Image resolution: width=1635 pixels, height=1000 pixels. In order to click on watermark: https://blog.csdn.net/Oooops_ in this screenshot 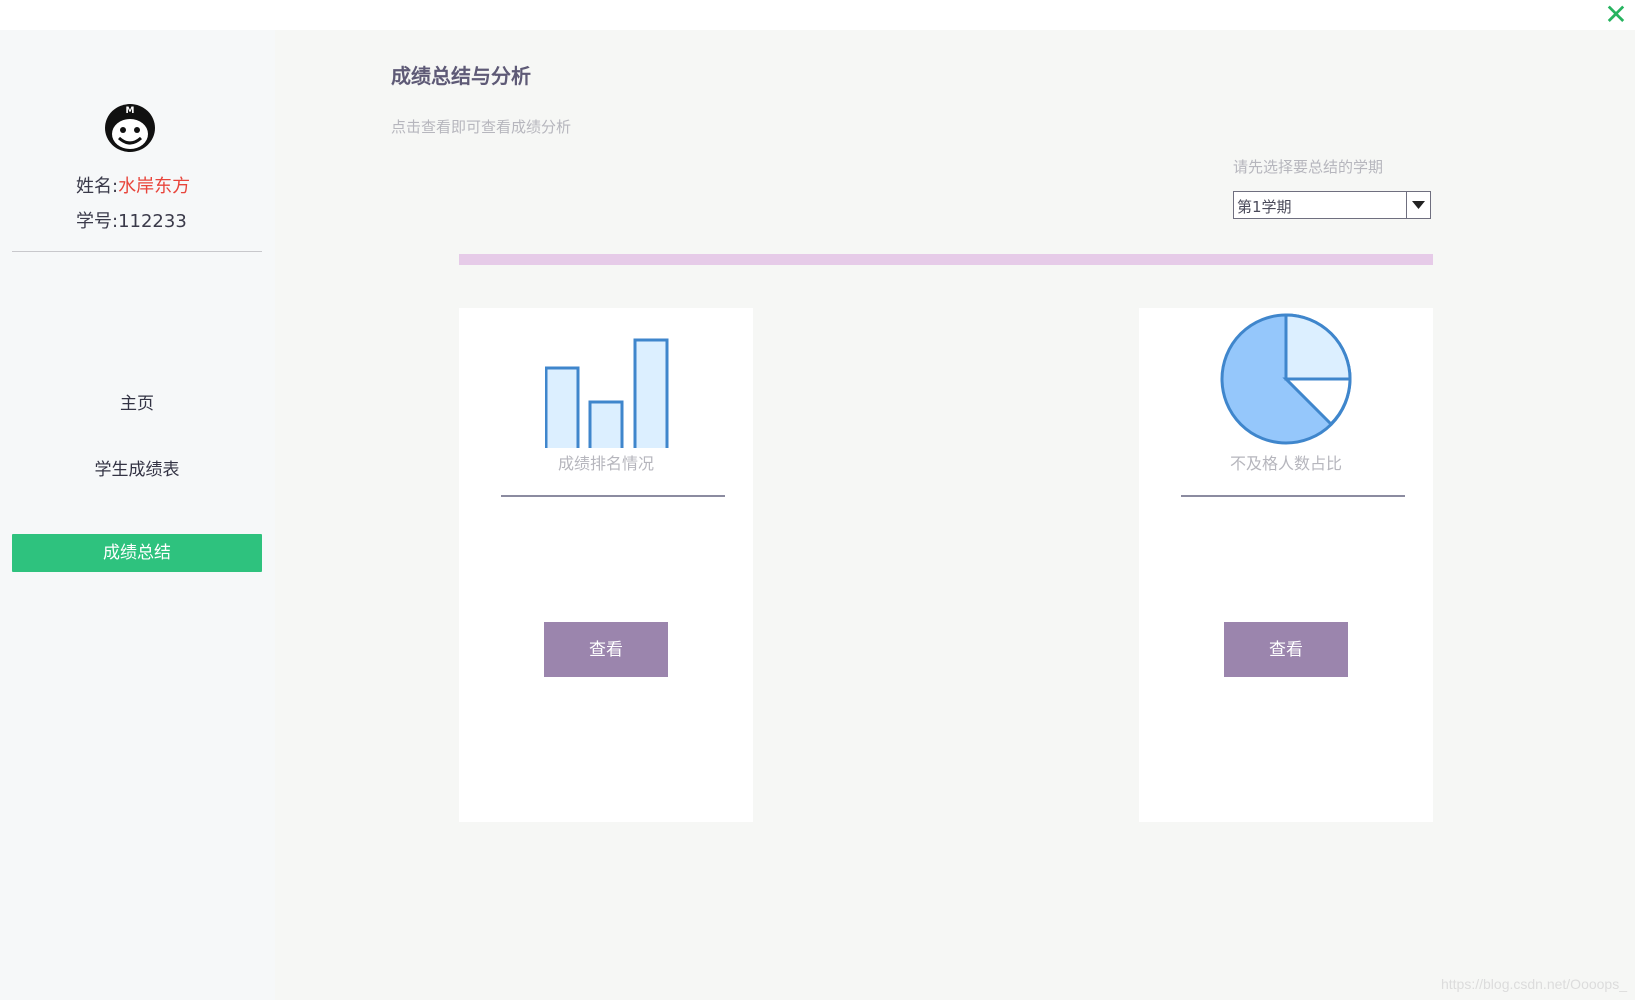, I will do `click(1533, 984)`.